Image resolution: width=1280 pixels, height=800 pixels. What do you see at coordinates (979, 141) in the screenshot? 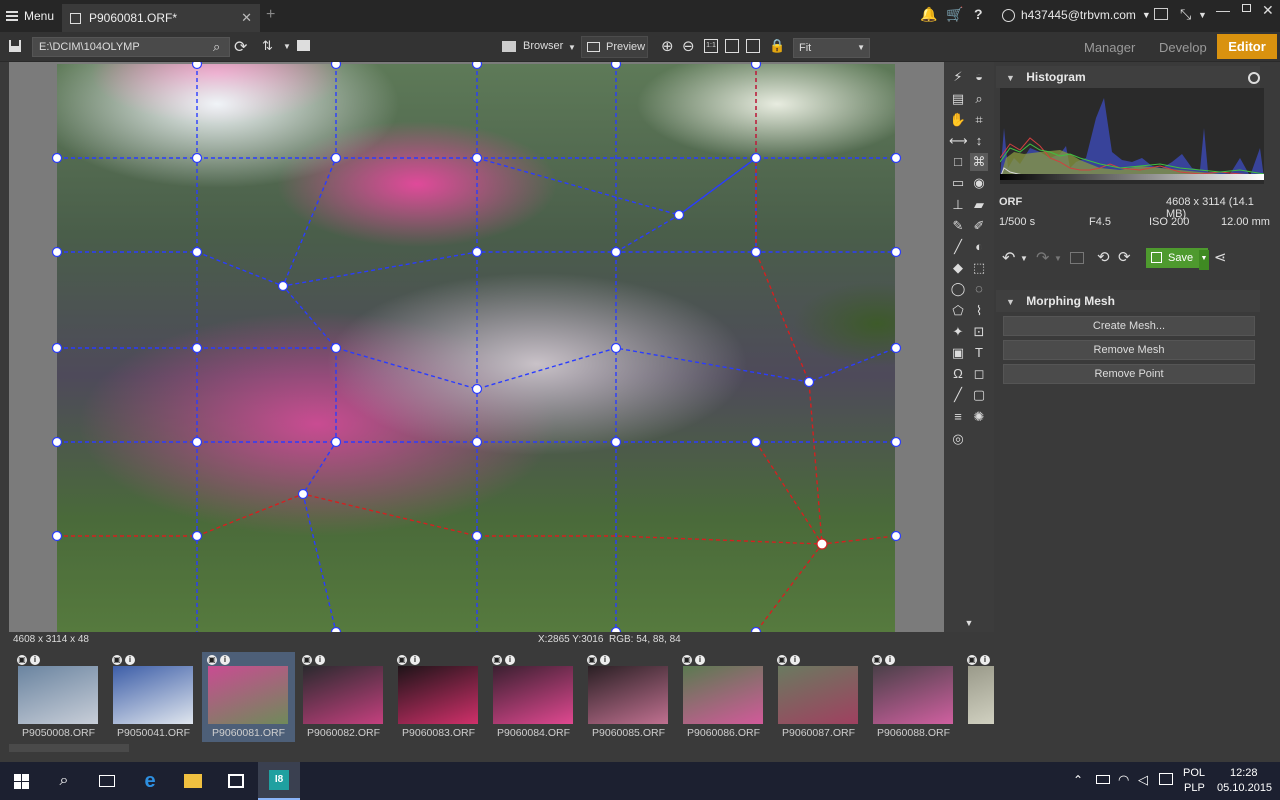
I see `vertical-straighten-icon: ↕` at bounding box center [979, 141].